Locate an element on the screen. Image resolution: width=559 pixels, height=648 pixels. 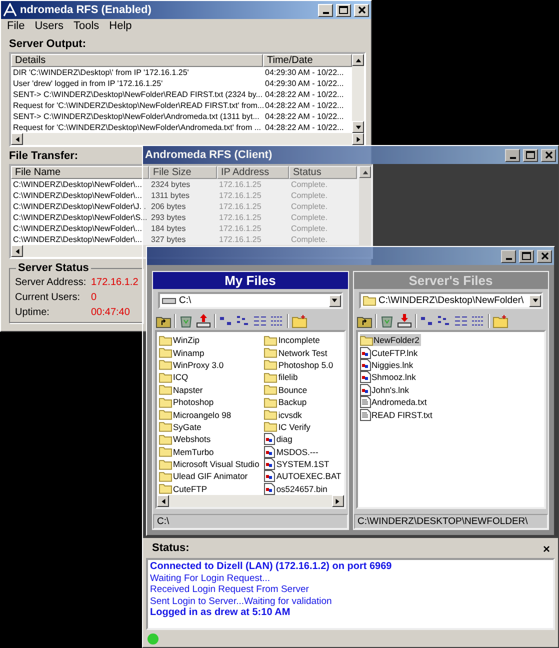
menu-item: Help is located at coordinates (120, 27).